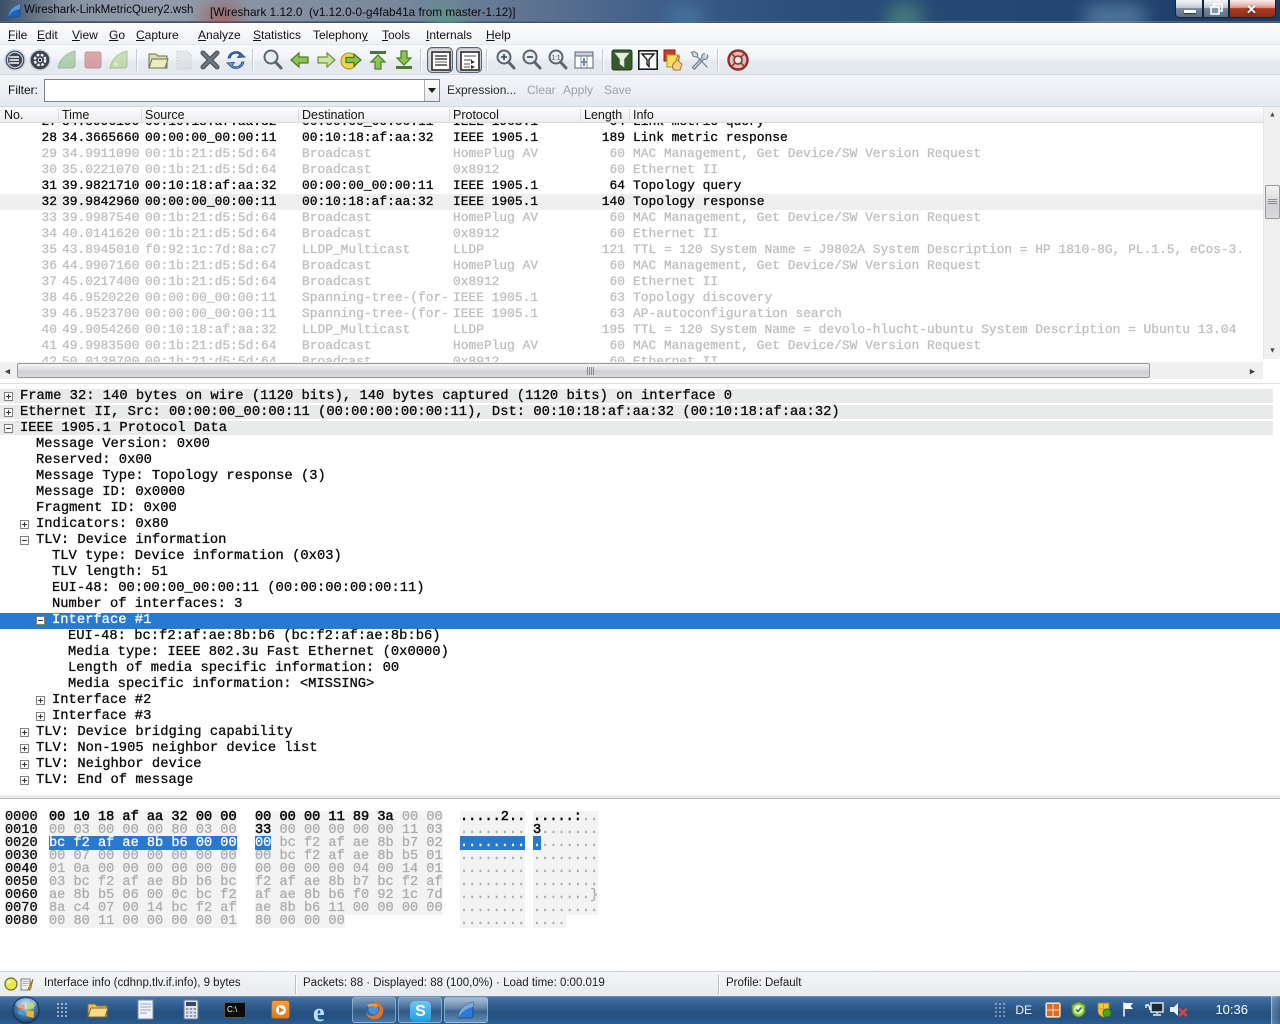 Image resolution: width=1280 pixels, height=1024 pixels. I want to click on svg-text: 1:1, so click(555, 58).